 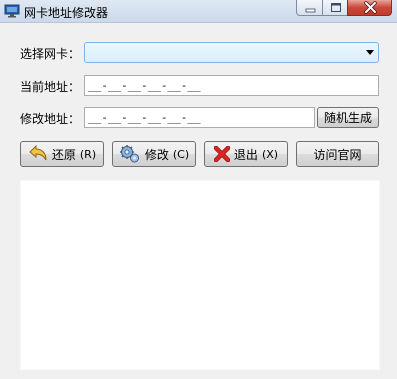 I want to click on select-nic-label: 选择网卡：, so click(x=50, y=54).